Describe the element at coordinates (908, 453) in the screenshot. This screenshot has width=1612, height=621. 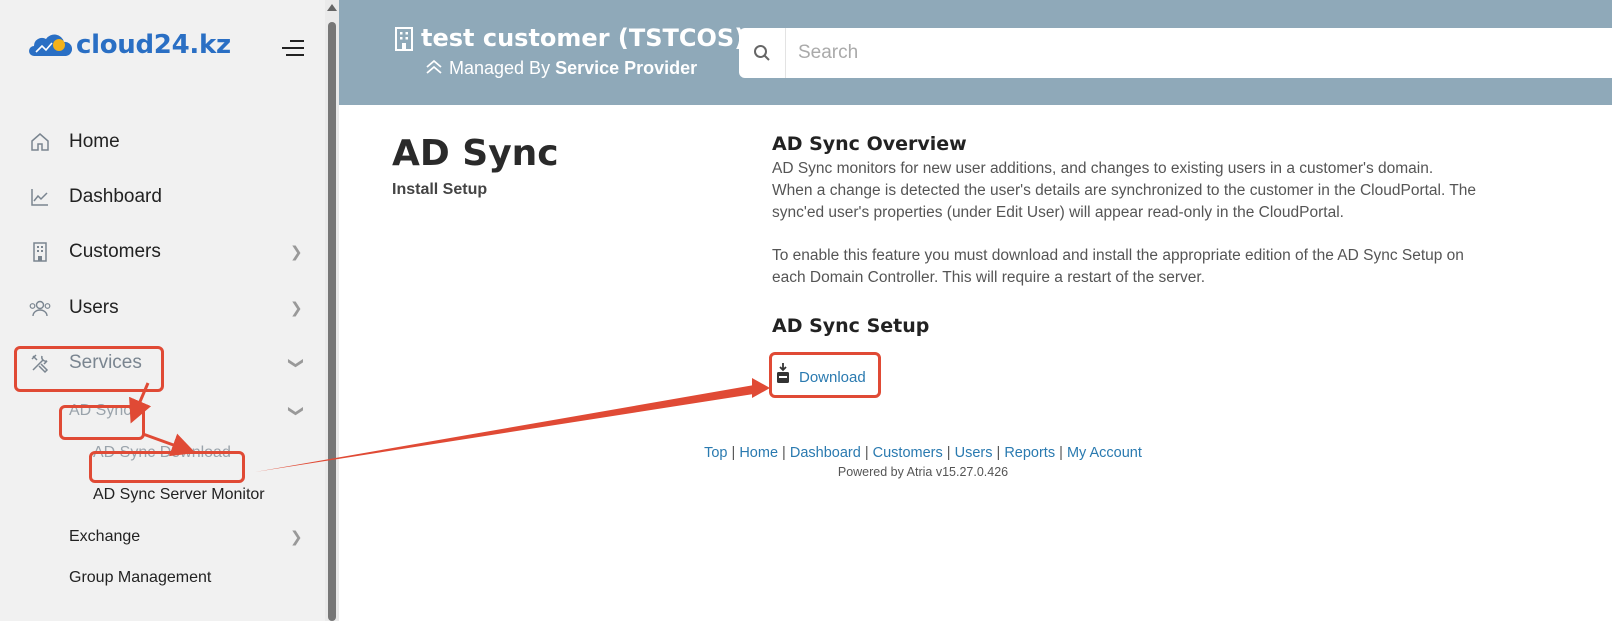
I see `footer-link-customers: Customers` at that location.